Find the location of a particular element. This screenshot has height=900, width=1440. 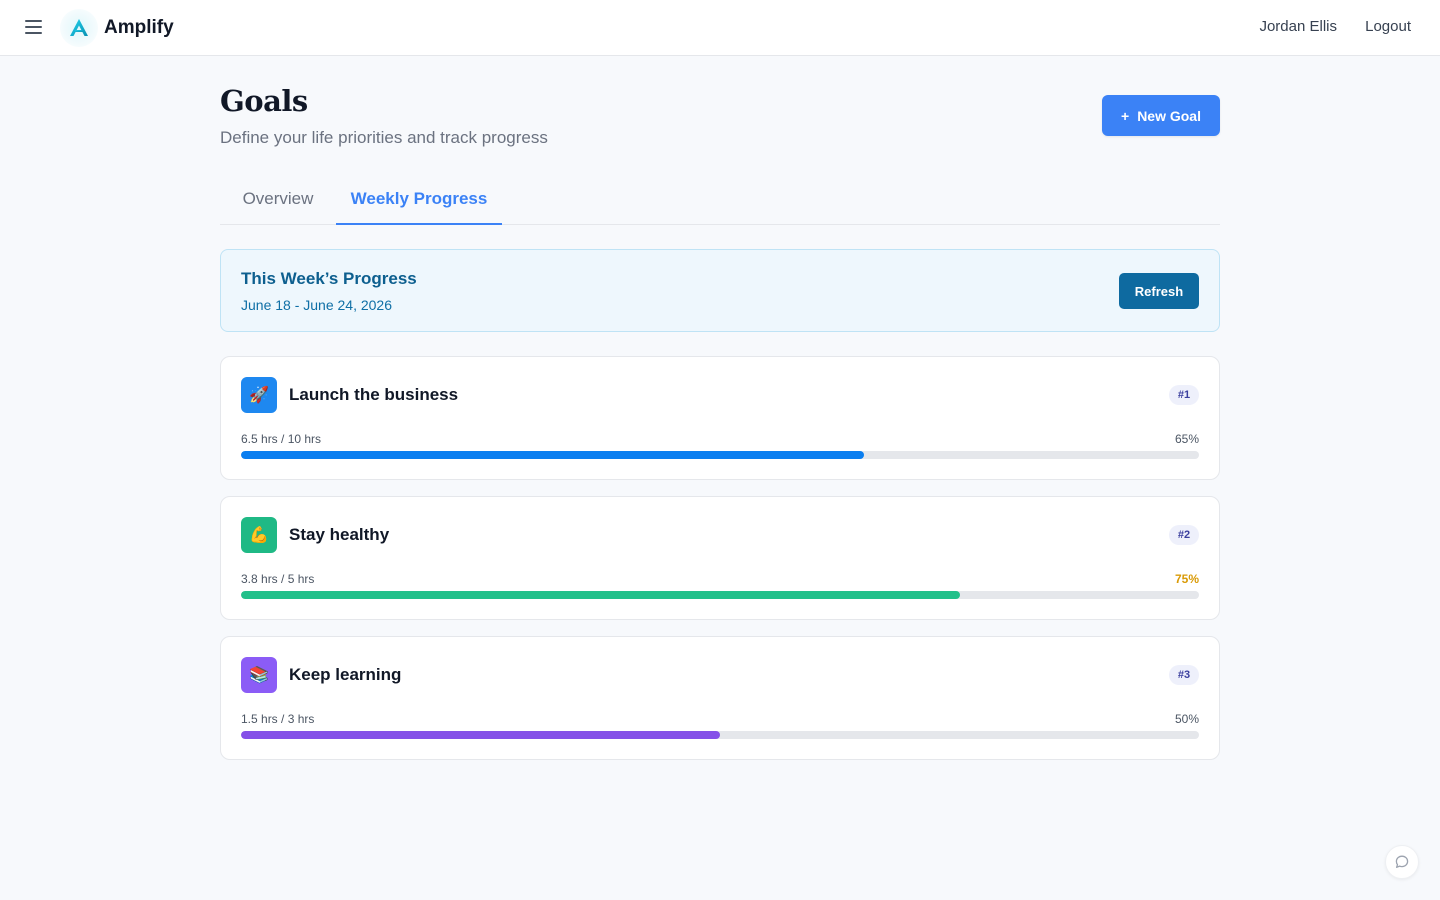

goal-percent: 50% is located at coordinates (1186, 719).